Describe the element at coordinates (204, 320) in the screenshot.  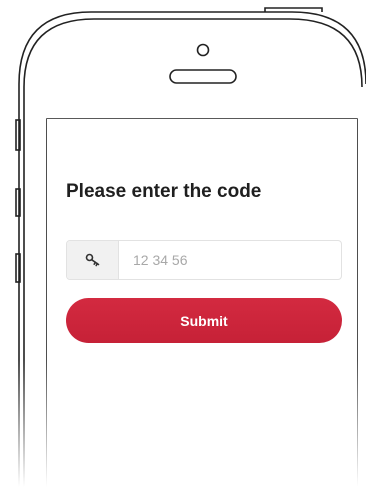
I see `submit-button: Submit` at that location.